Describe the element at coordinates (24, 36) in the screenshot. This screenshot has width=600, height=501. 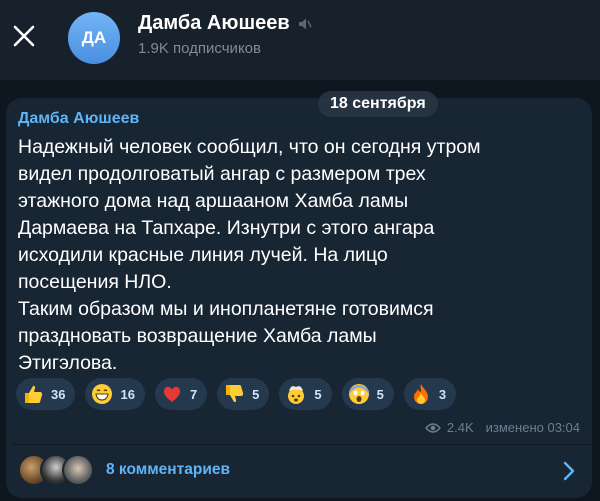
I see `close-icon` at that location.